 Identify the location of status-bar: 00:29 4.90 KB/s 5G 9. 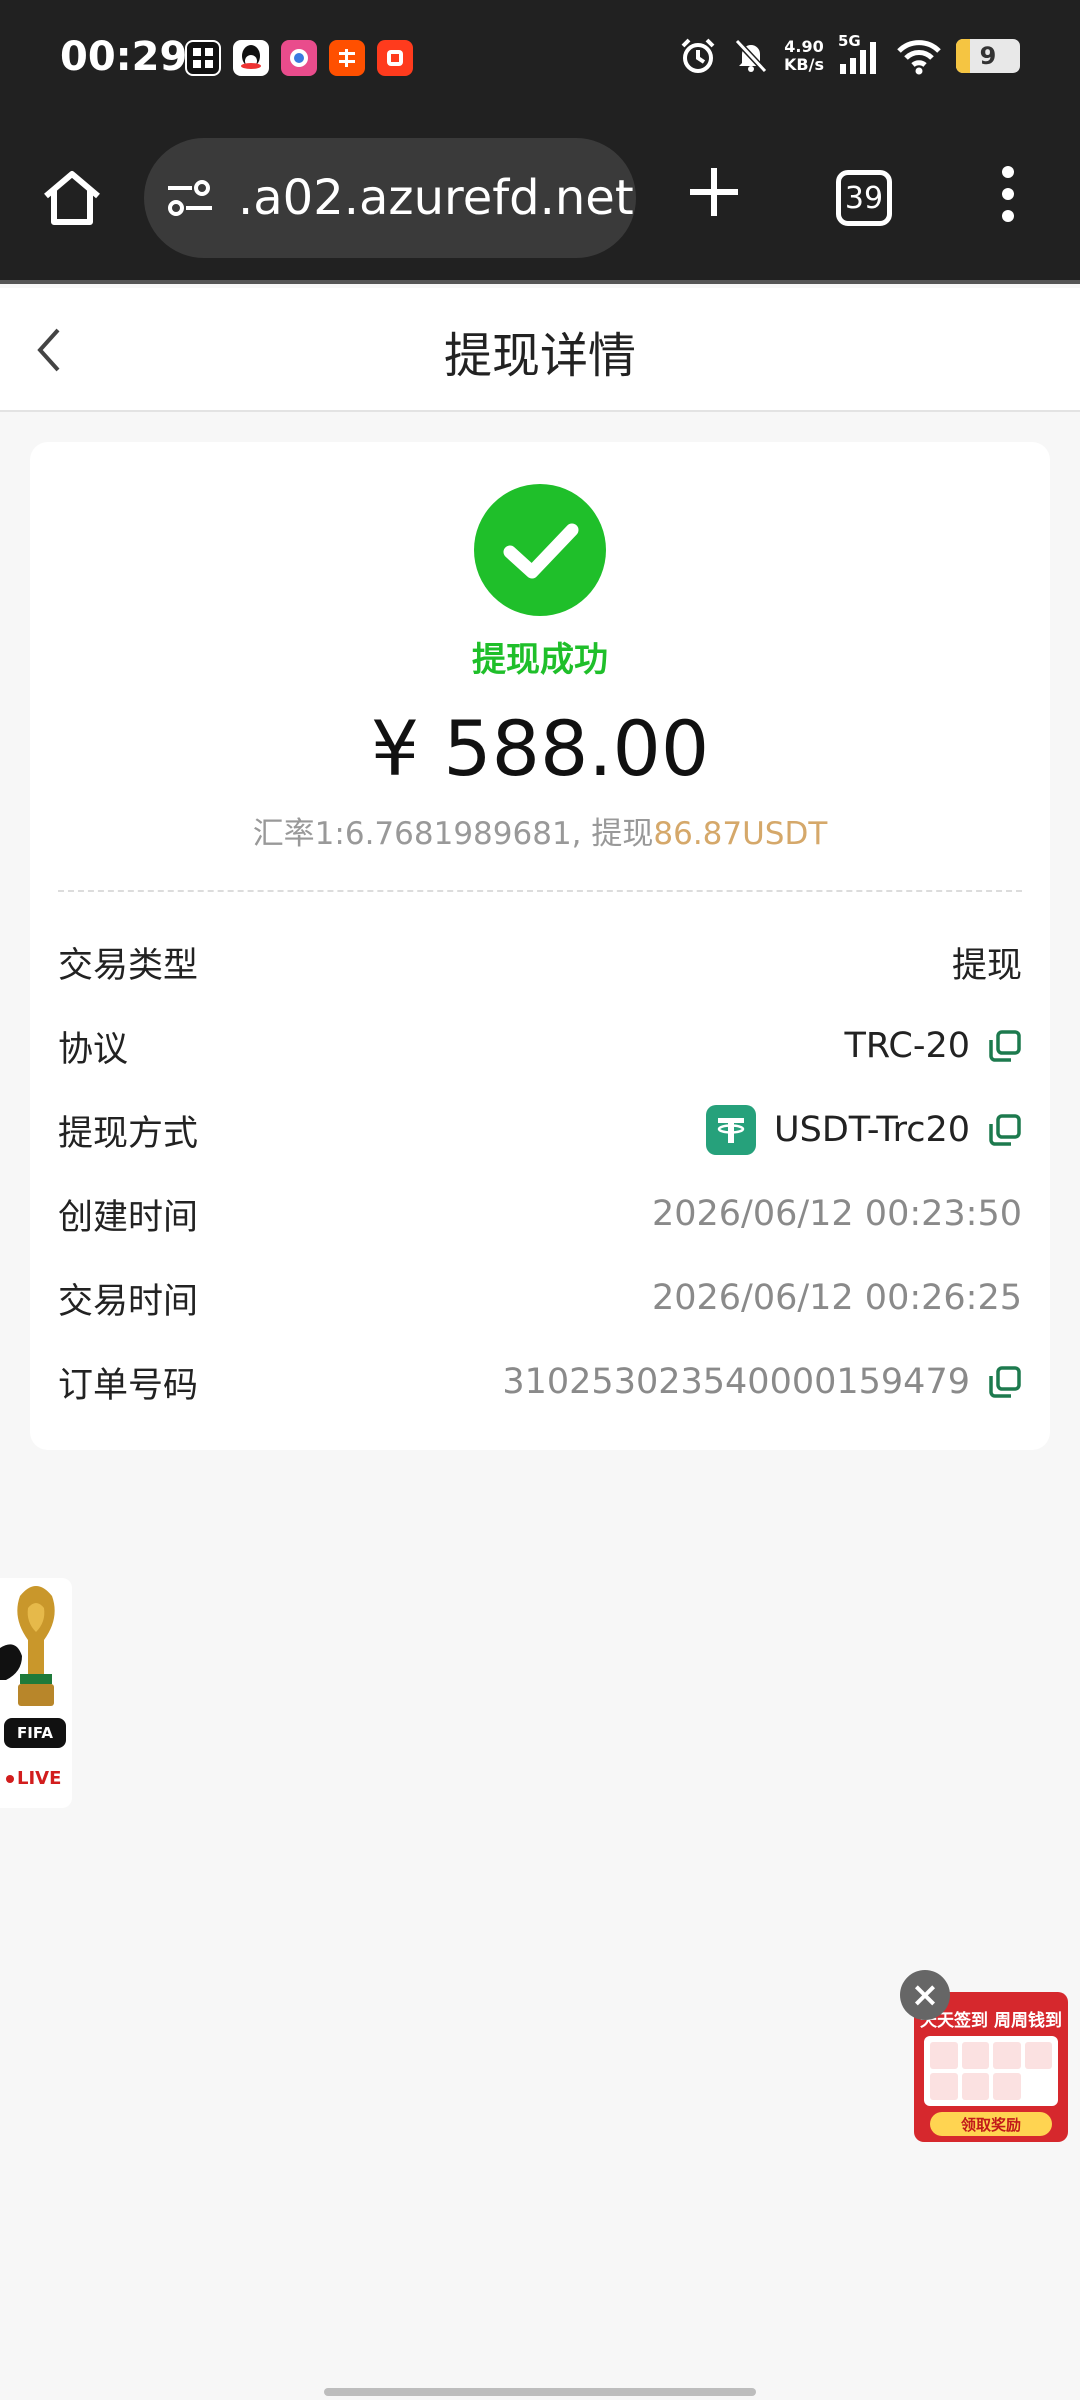
(540, 60).